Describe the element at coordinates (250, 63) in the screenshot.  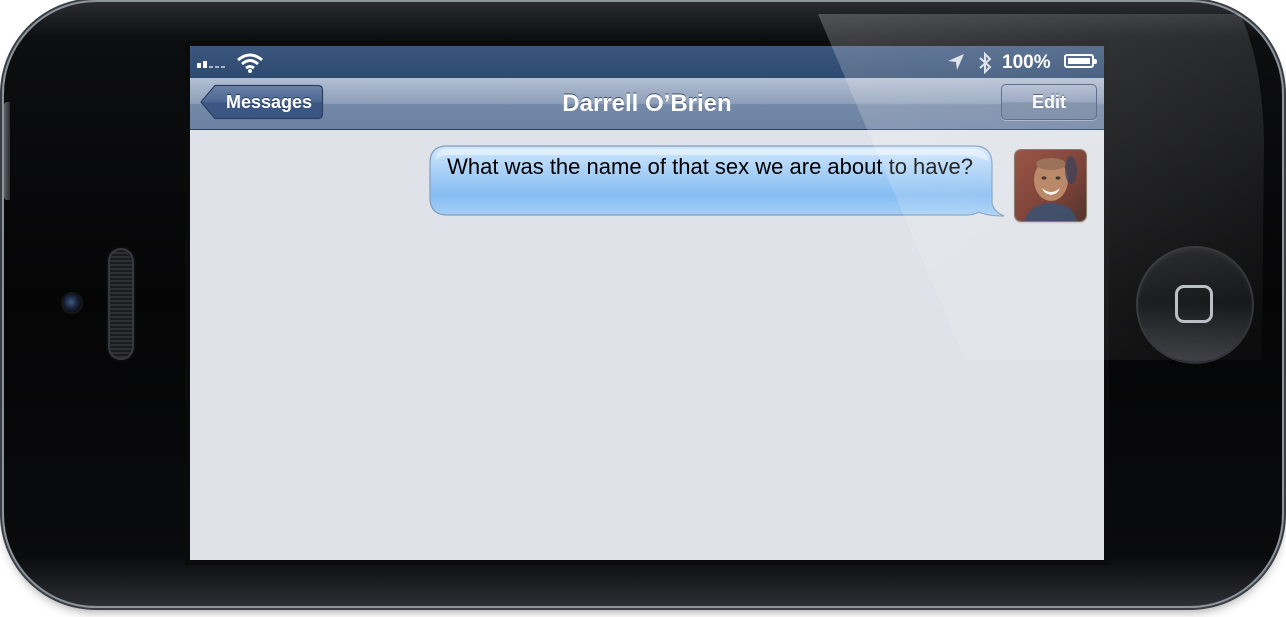
I see `wifi-icon` at that location.